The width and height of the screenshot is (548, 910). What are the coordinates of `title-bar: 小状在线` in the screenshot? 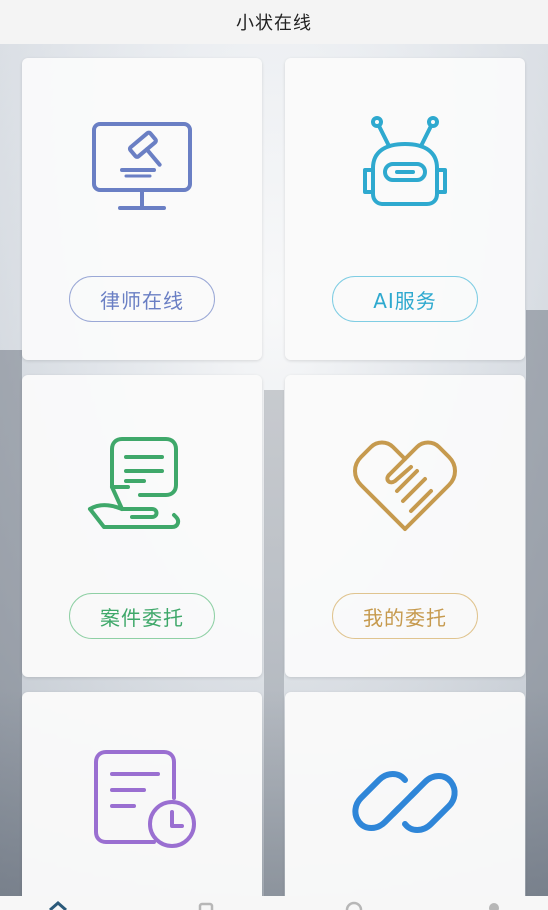 It's located at (274, 22).